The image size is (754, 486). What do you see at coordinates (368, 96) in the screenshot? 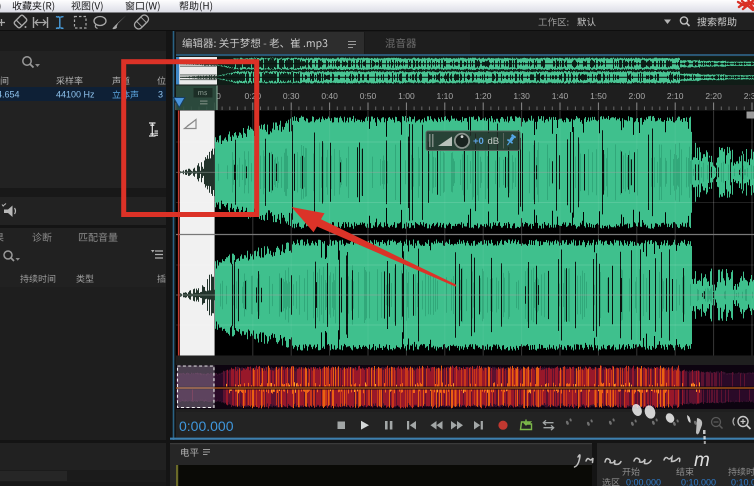
I see `svg-text: 0:50` at bounding box center [368, 96].